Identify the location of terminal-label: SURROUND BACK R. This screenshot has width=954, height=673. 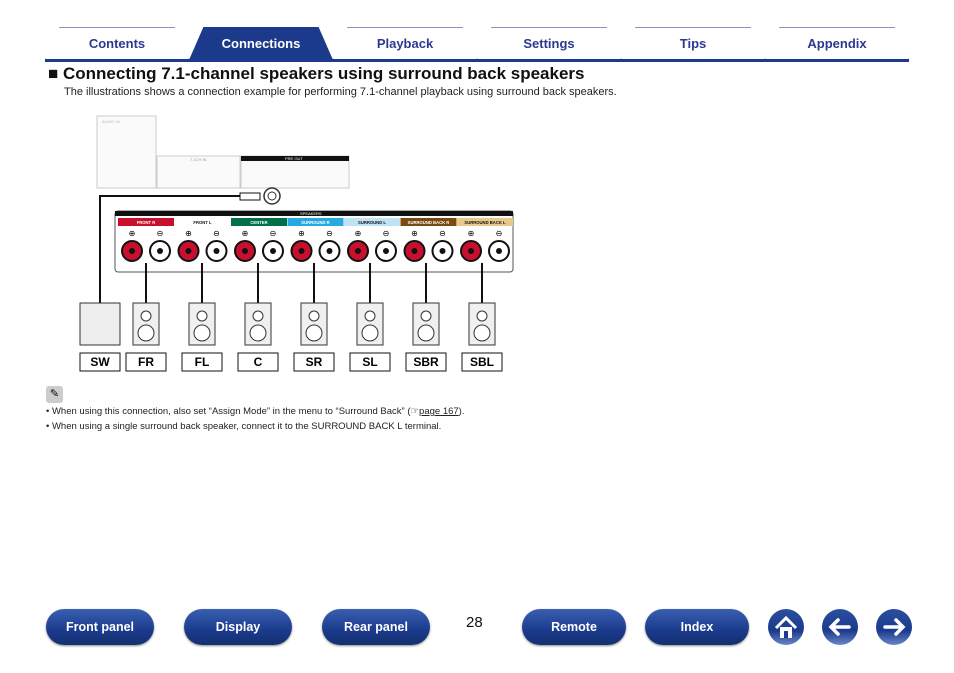
(429, 222).